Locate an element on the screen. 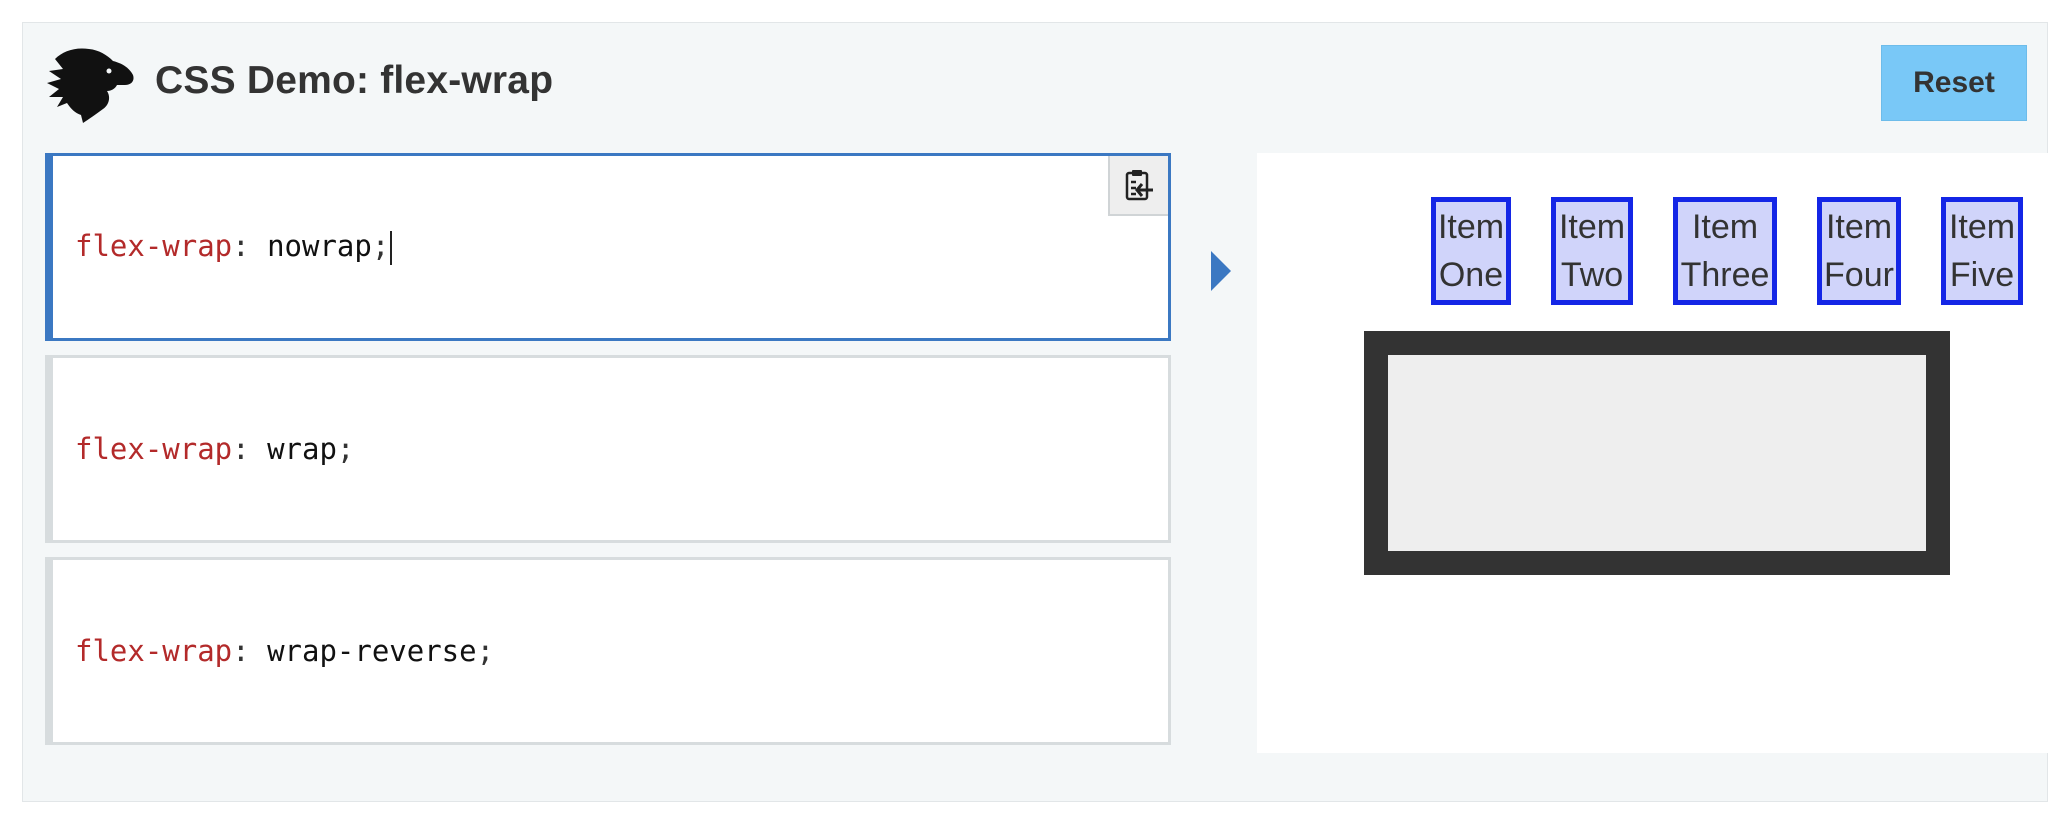 This screenshot has width=2072, height=824. text-caret is located at coordinates (391, 248).